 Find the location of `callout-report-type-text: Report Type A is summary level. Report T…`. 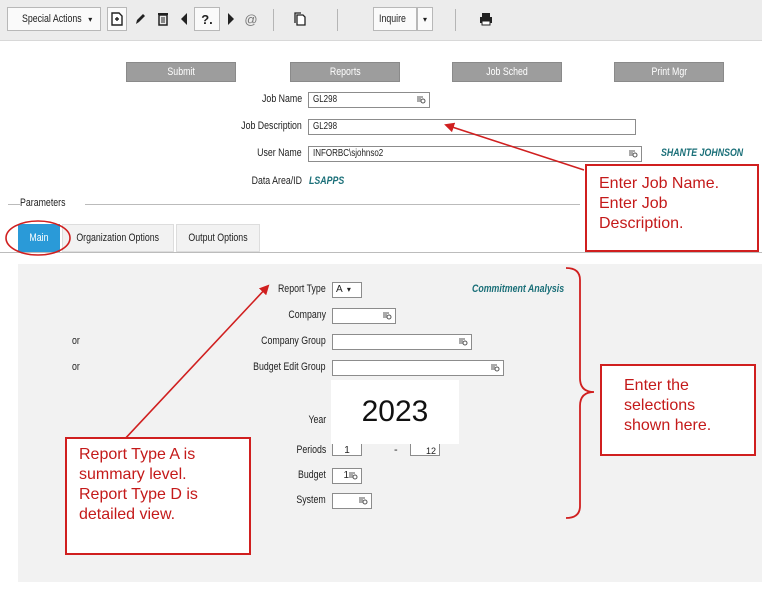

callout-report-type-text: Report Type A is summary level. Report T… is located at coordinates (138, 484).